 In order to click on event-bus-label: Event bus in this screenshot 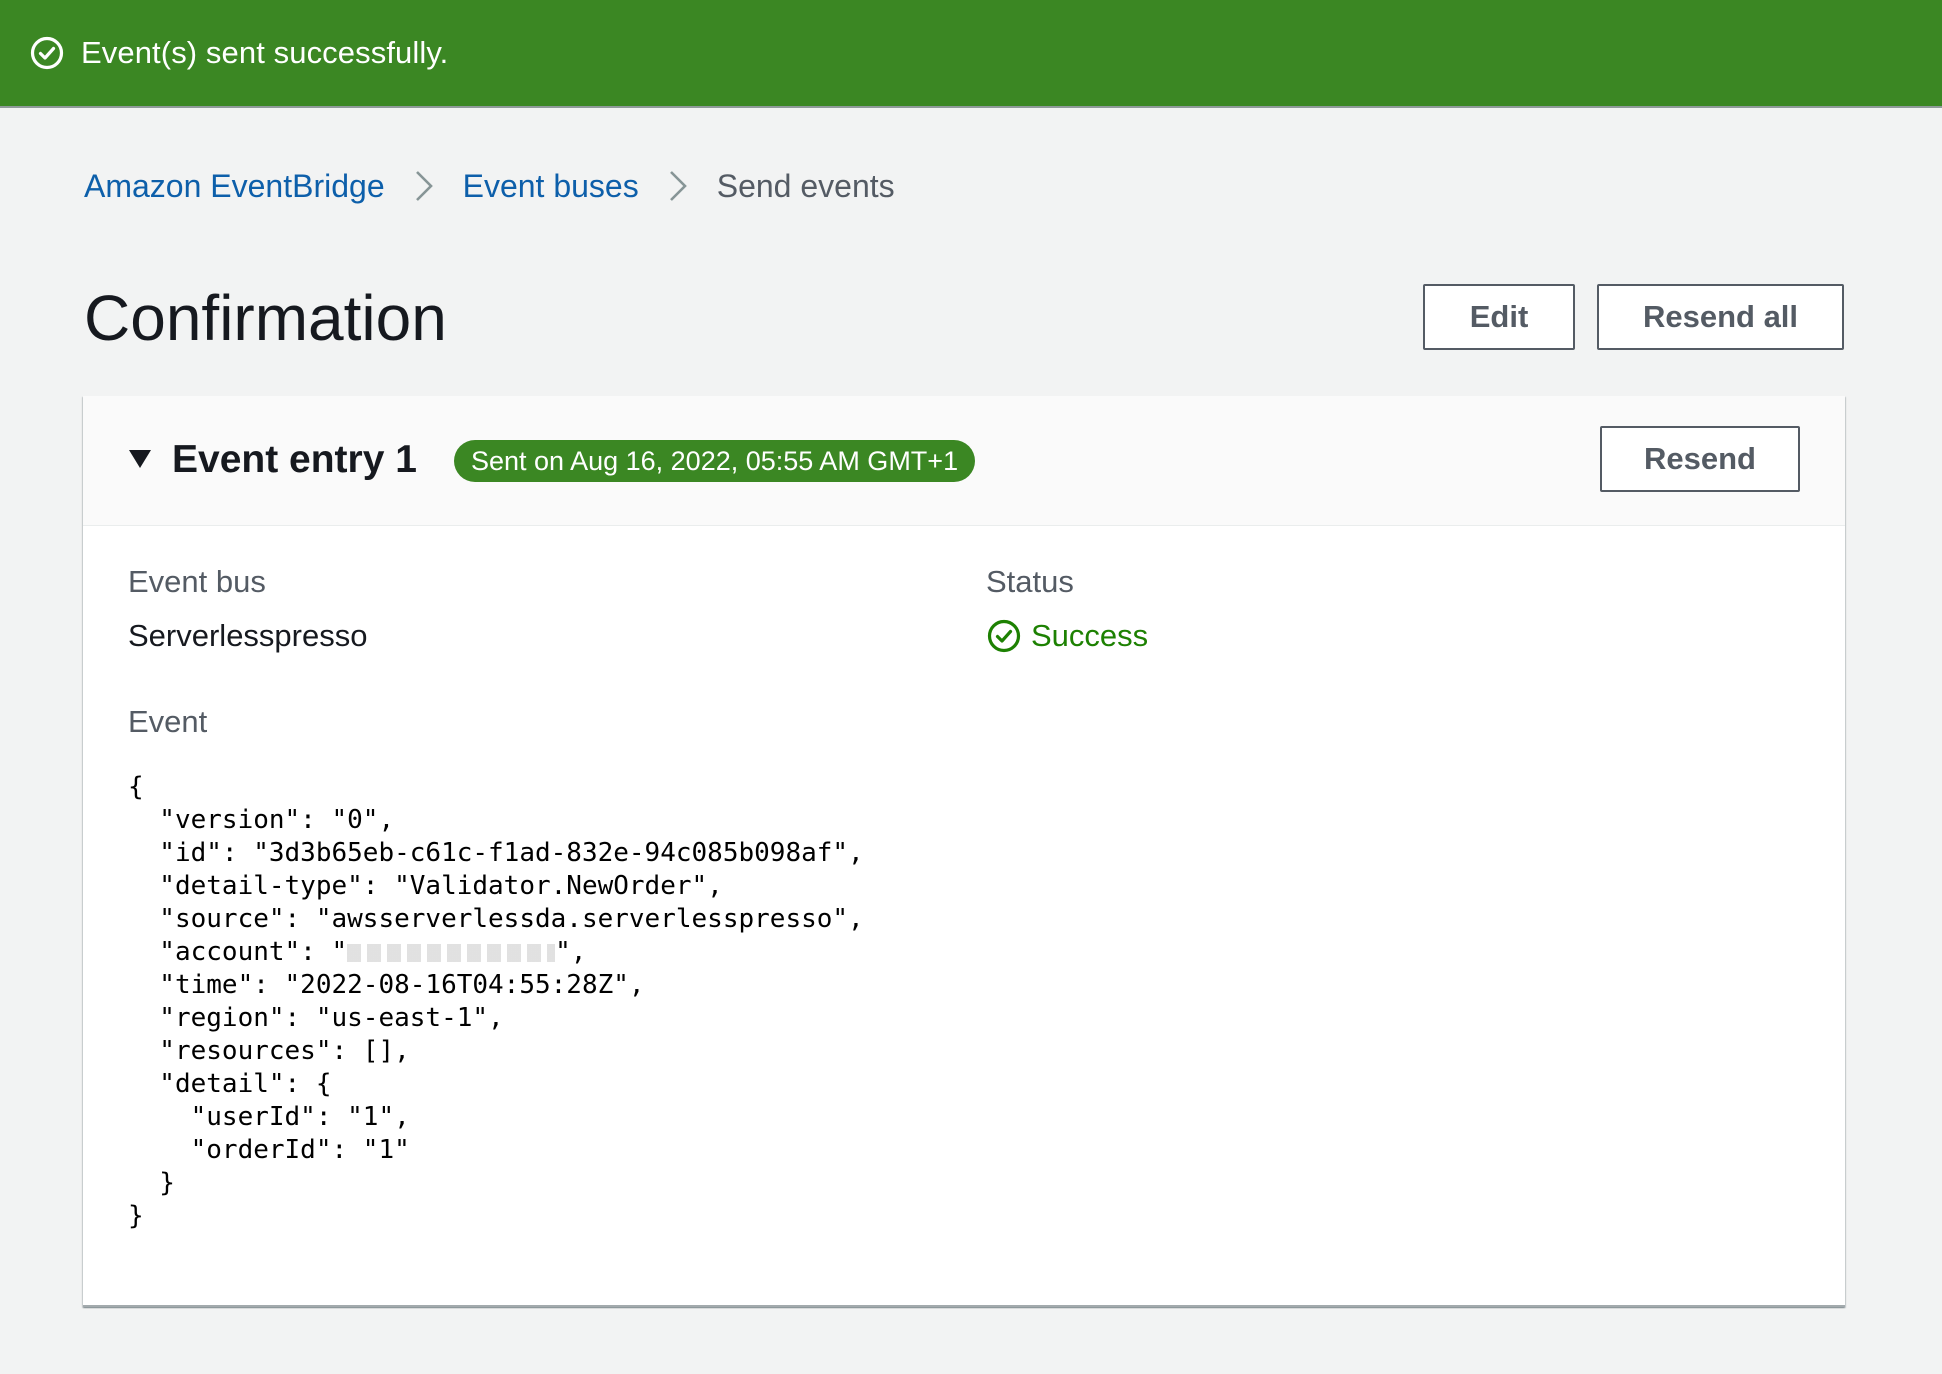, I will do `click(197, 581)`.